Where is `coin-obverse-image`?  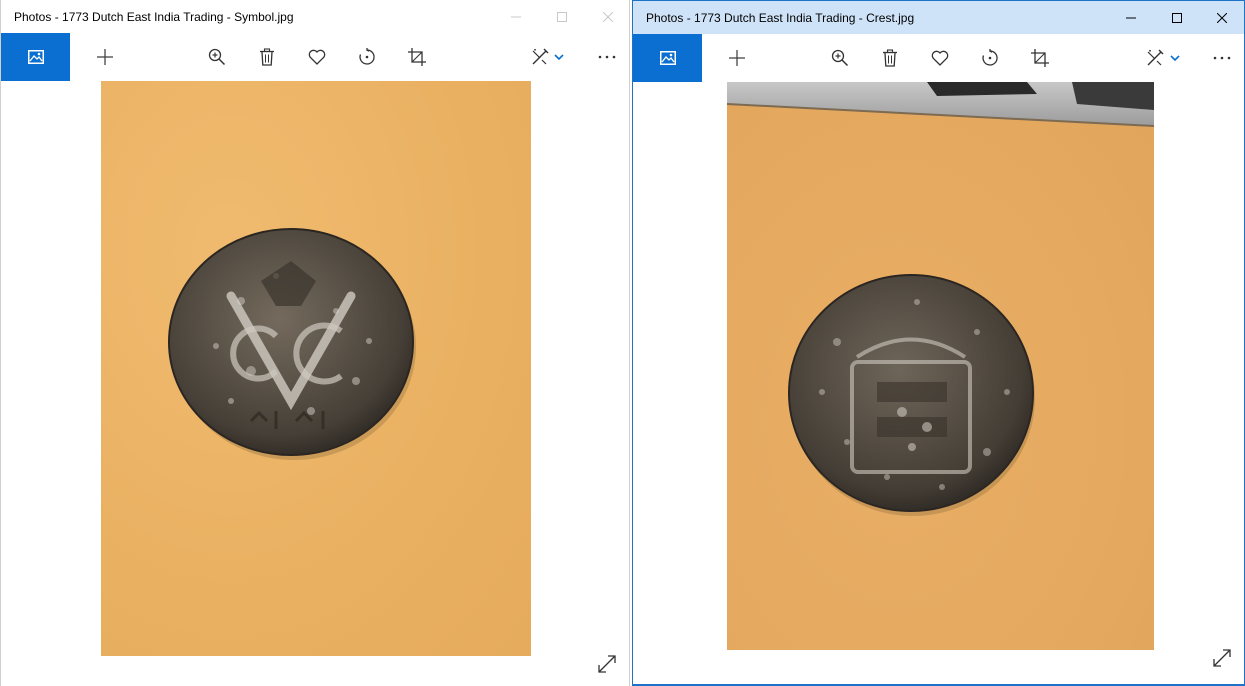
coin-obverse-image is located at coordinates (292, 344).